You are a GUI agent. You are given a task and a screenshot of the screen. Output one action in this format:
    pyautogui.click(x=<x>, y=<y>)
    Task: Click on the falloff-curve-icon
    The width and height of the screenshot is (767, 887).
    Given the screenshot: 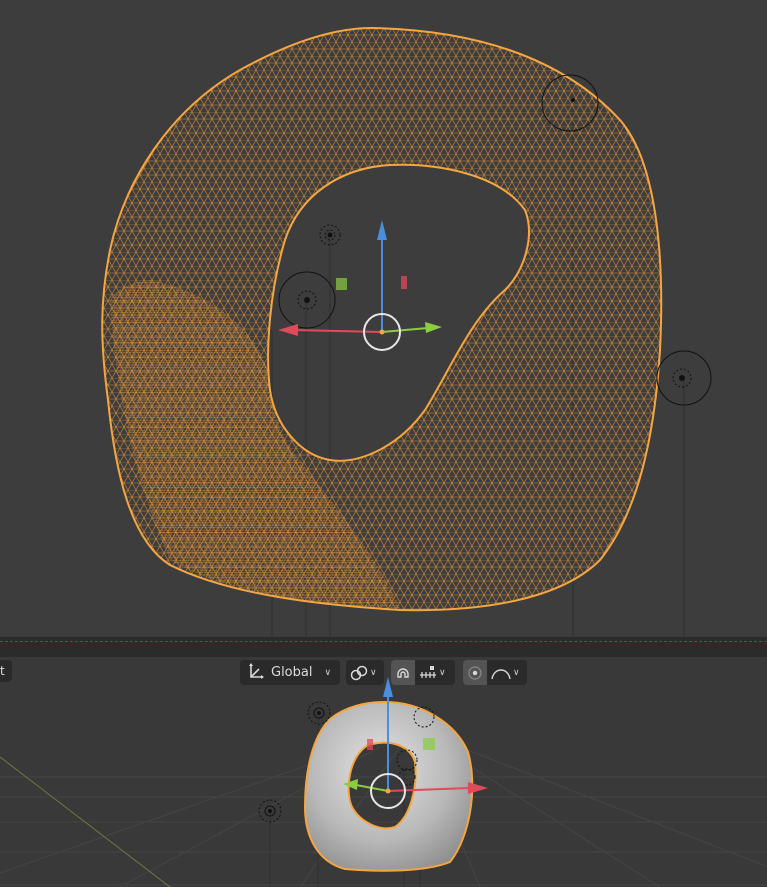 What is the action you would take?
    pyautogui.click(x=501, y=672)
    